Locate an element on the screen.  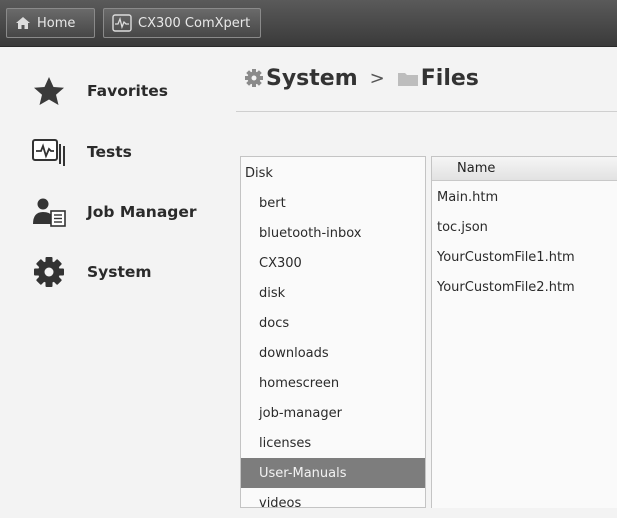
waveform-icon is located at coordinates (122, 23).